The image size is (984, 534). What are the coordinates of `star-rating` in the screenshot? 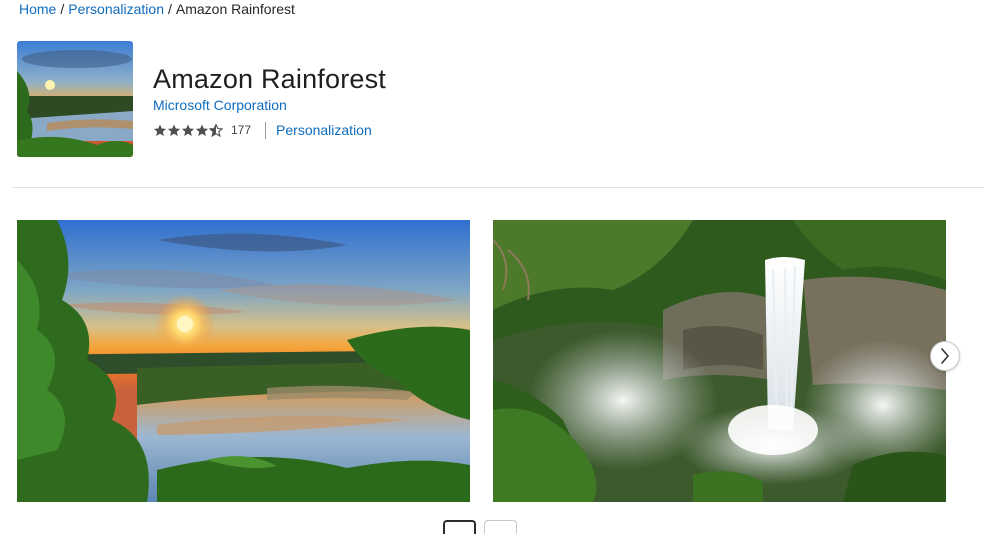 It's located at (188, 130).